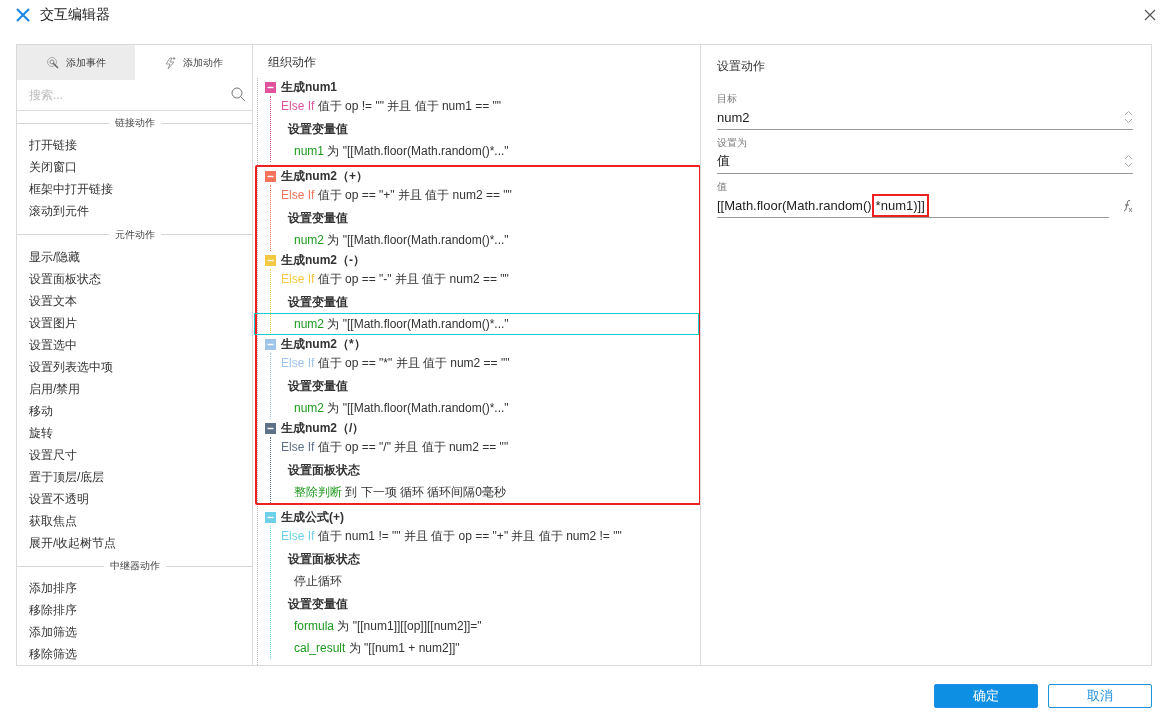  Describe the element at coordinates (134, 610) in the screenshot. I see `action-list-item: 移除排序` at that location.